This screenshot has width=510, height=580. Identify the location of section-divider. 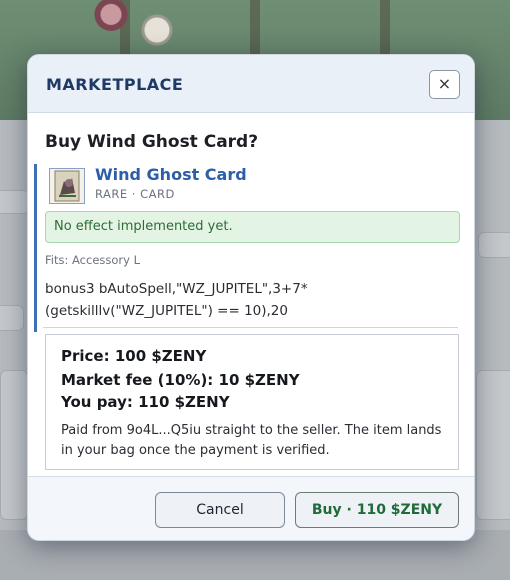
(250, 327).